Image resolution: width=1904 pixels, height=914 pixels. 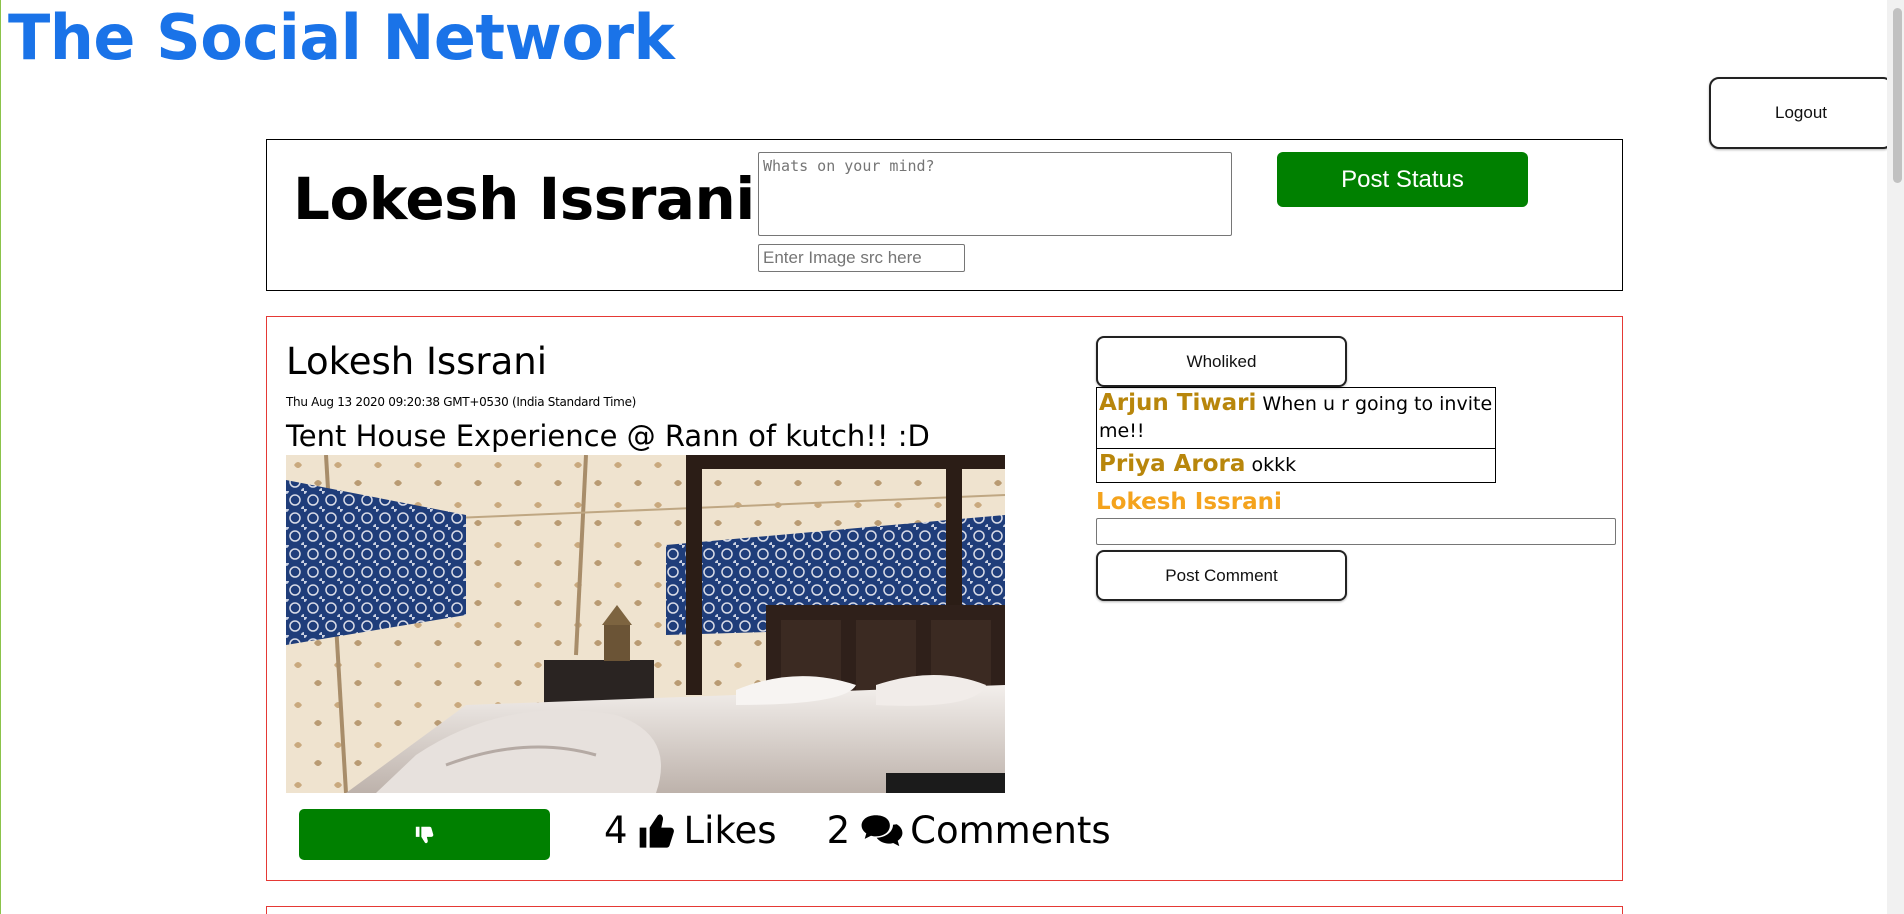 I want to click on comment-author: Priya Arora, so click(x=1172, y=464).